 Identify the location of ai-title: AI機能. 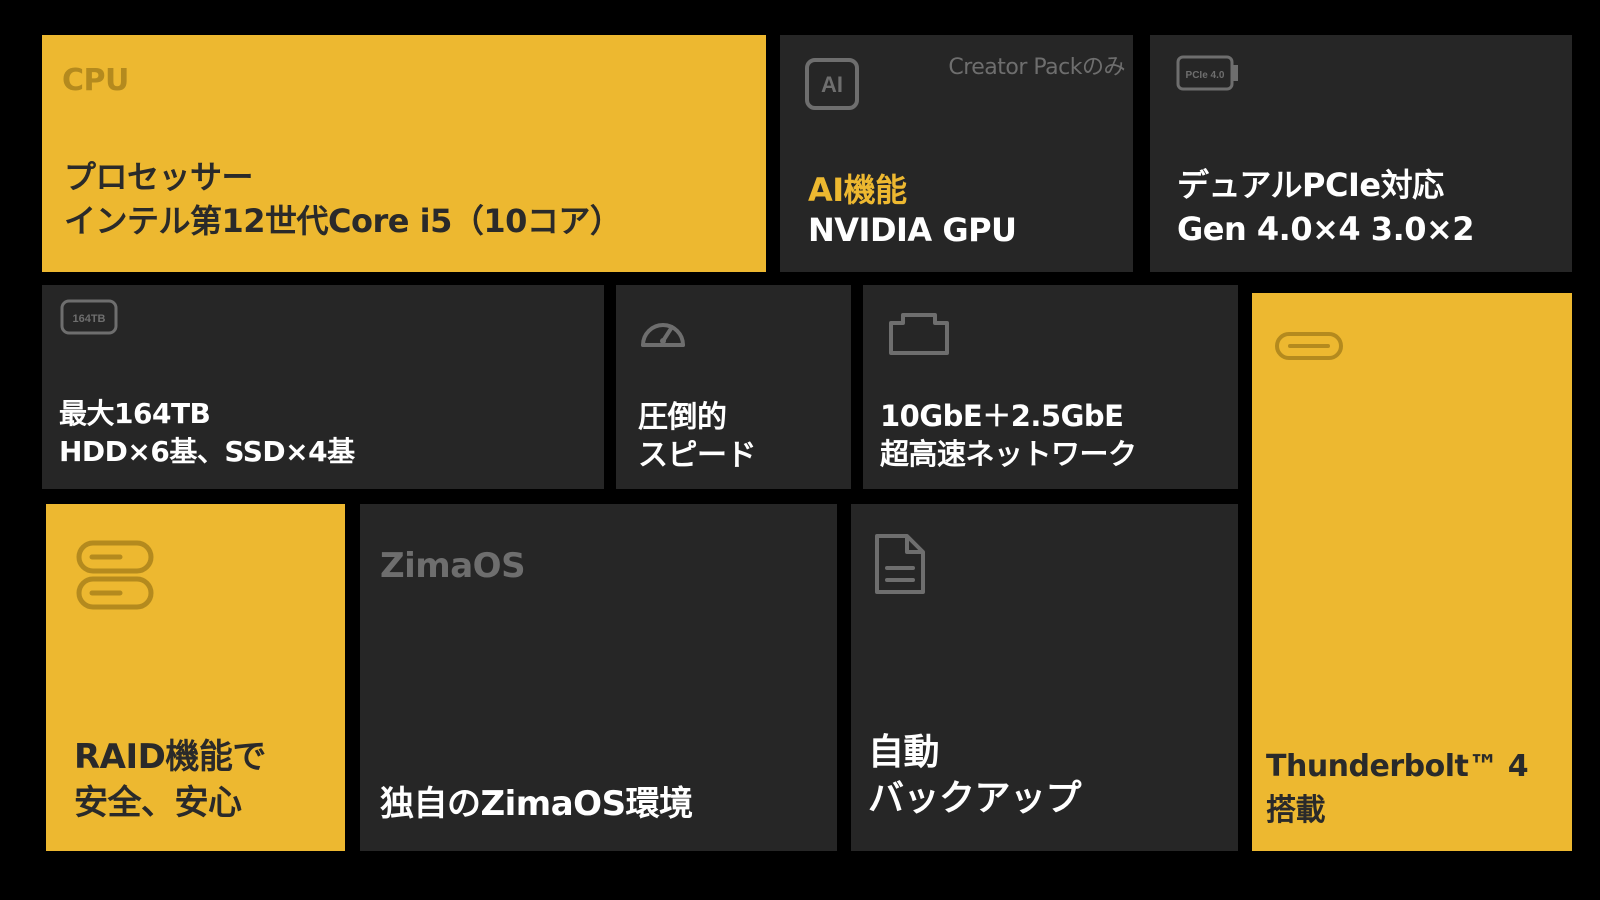
(857, 190).